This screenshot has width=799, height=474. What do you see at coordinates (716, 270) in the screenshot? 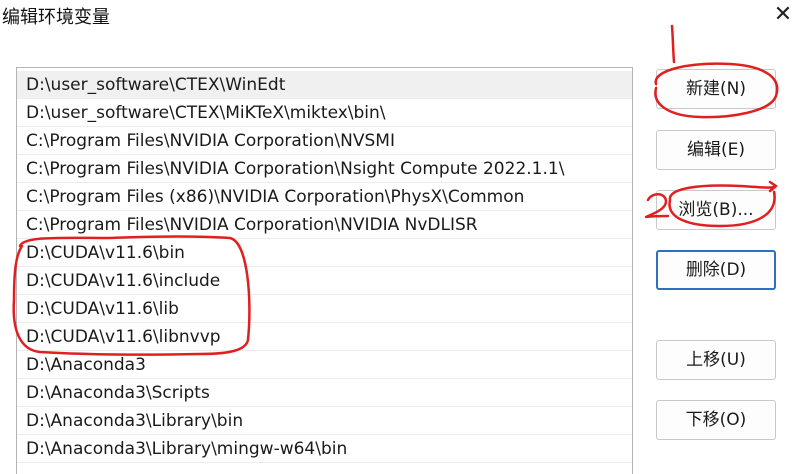
I see `delete-button: 删除(D)` at bounding box center [716, 270].